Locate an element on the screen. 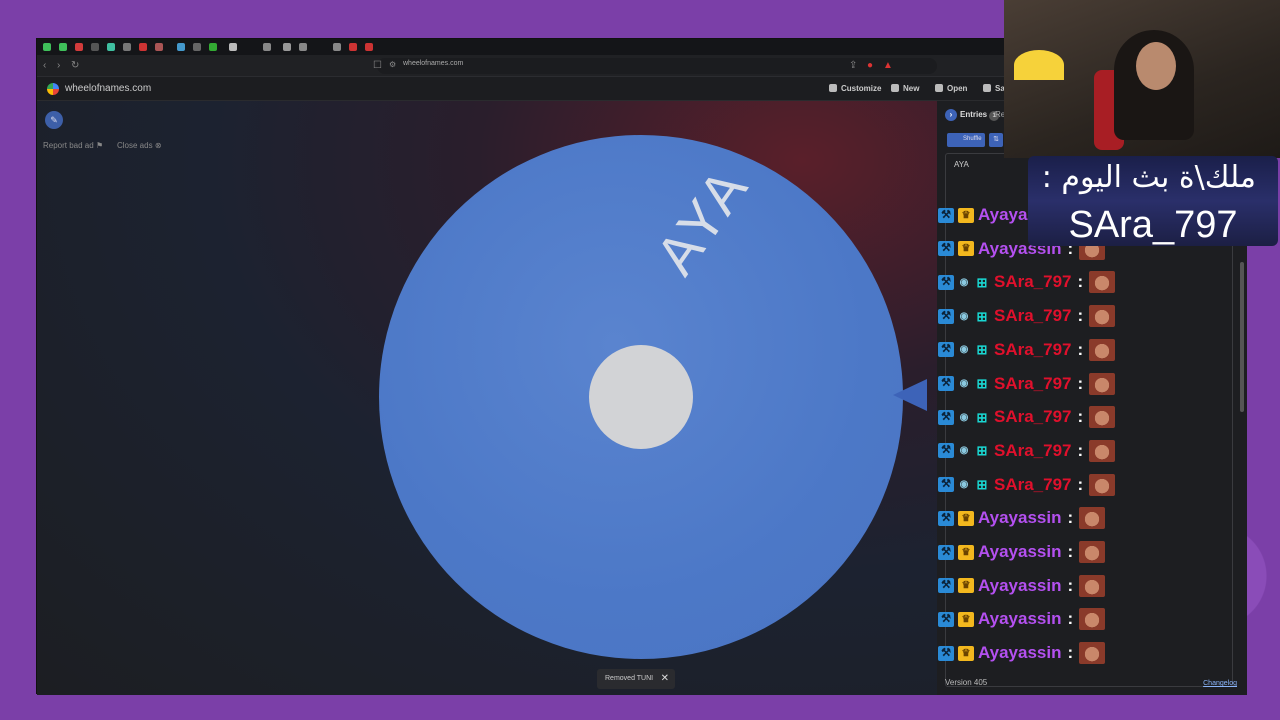  extension-icon: ▲ is located at coordinates (888, 65).